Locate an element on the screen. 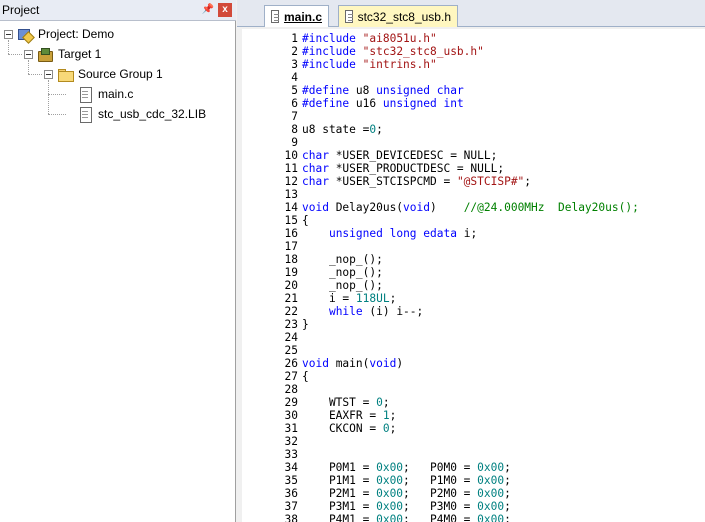 This screenshot has width=705, height=522. code-text: u8 state =0; is located at coordinates (342, 129).